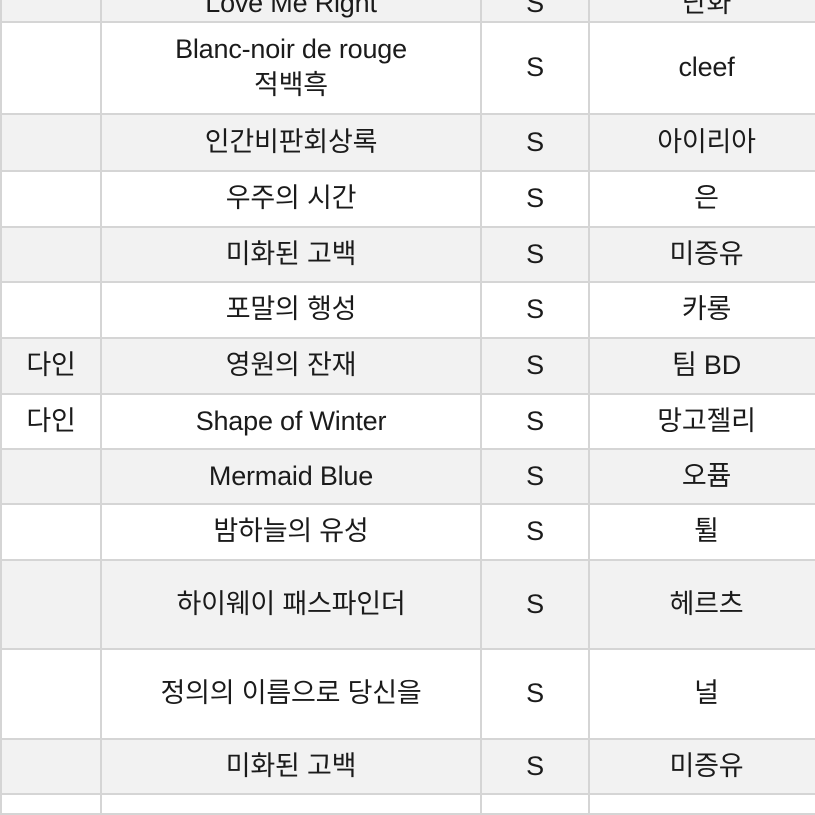 This screenshot has height=815, width=815. I want to click on cell-title: 밤하늘의 유성, so click(291, 531).